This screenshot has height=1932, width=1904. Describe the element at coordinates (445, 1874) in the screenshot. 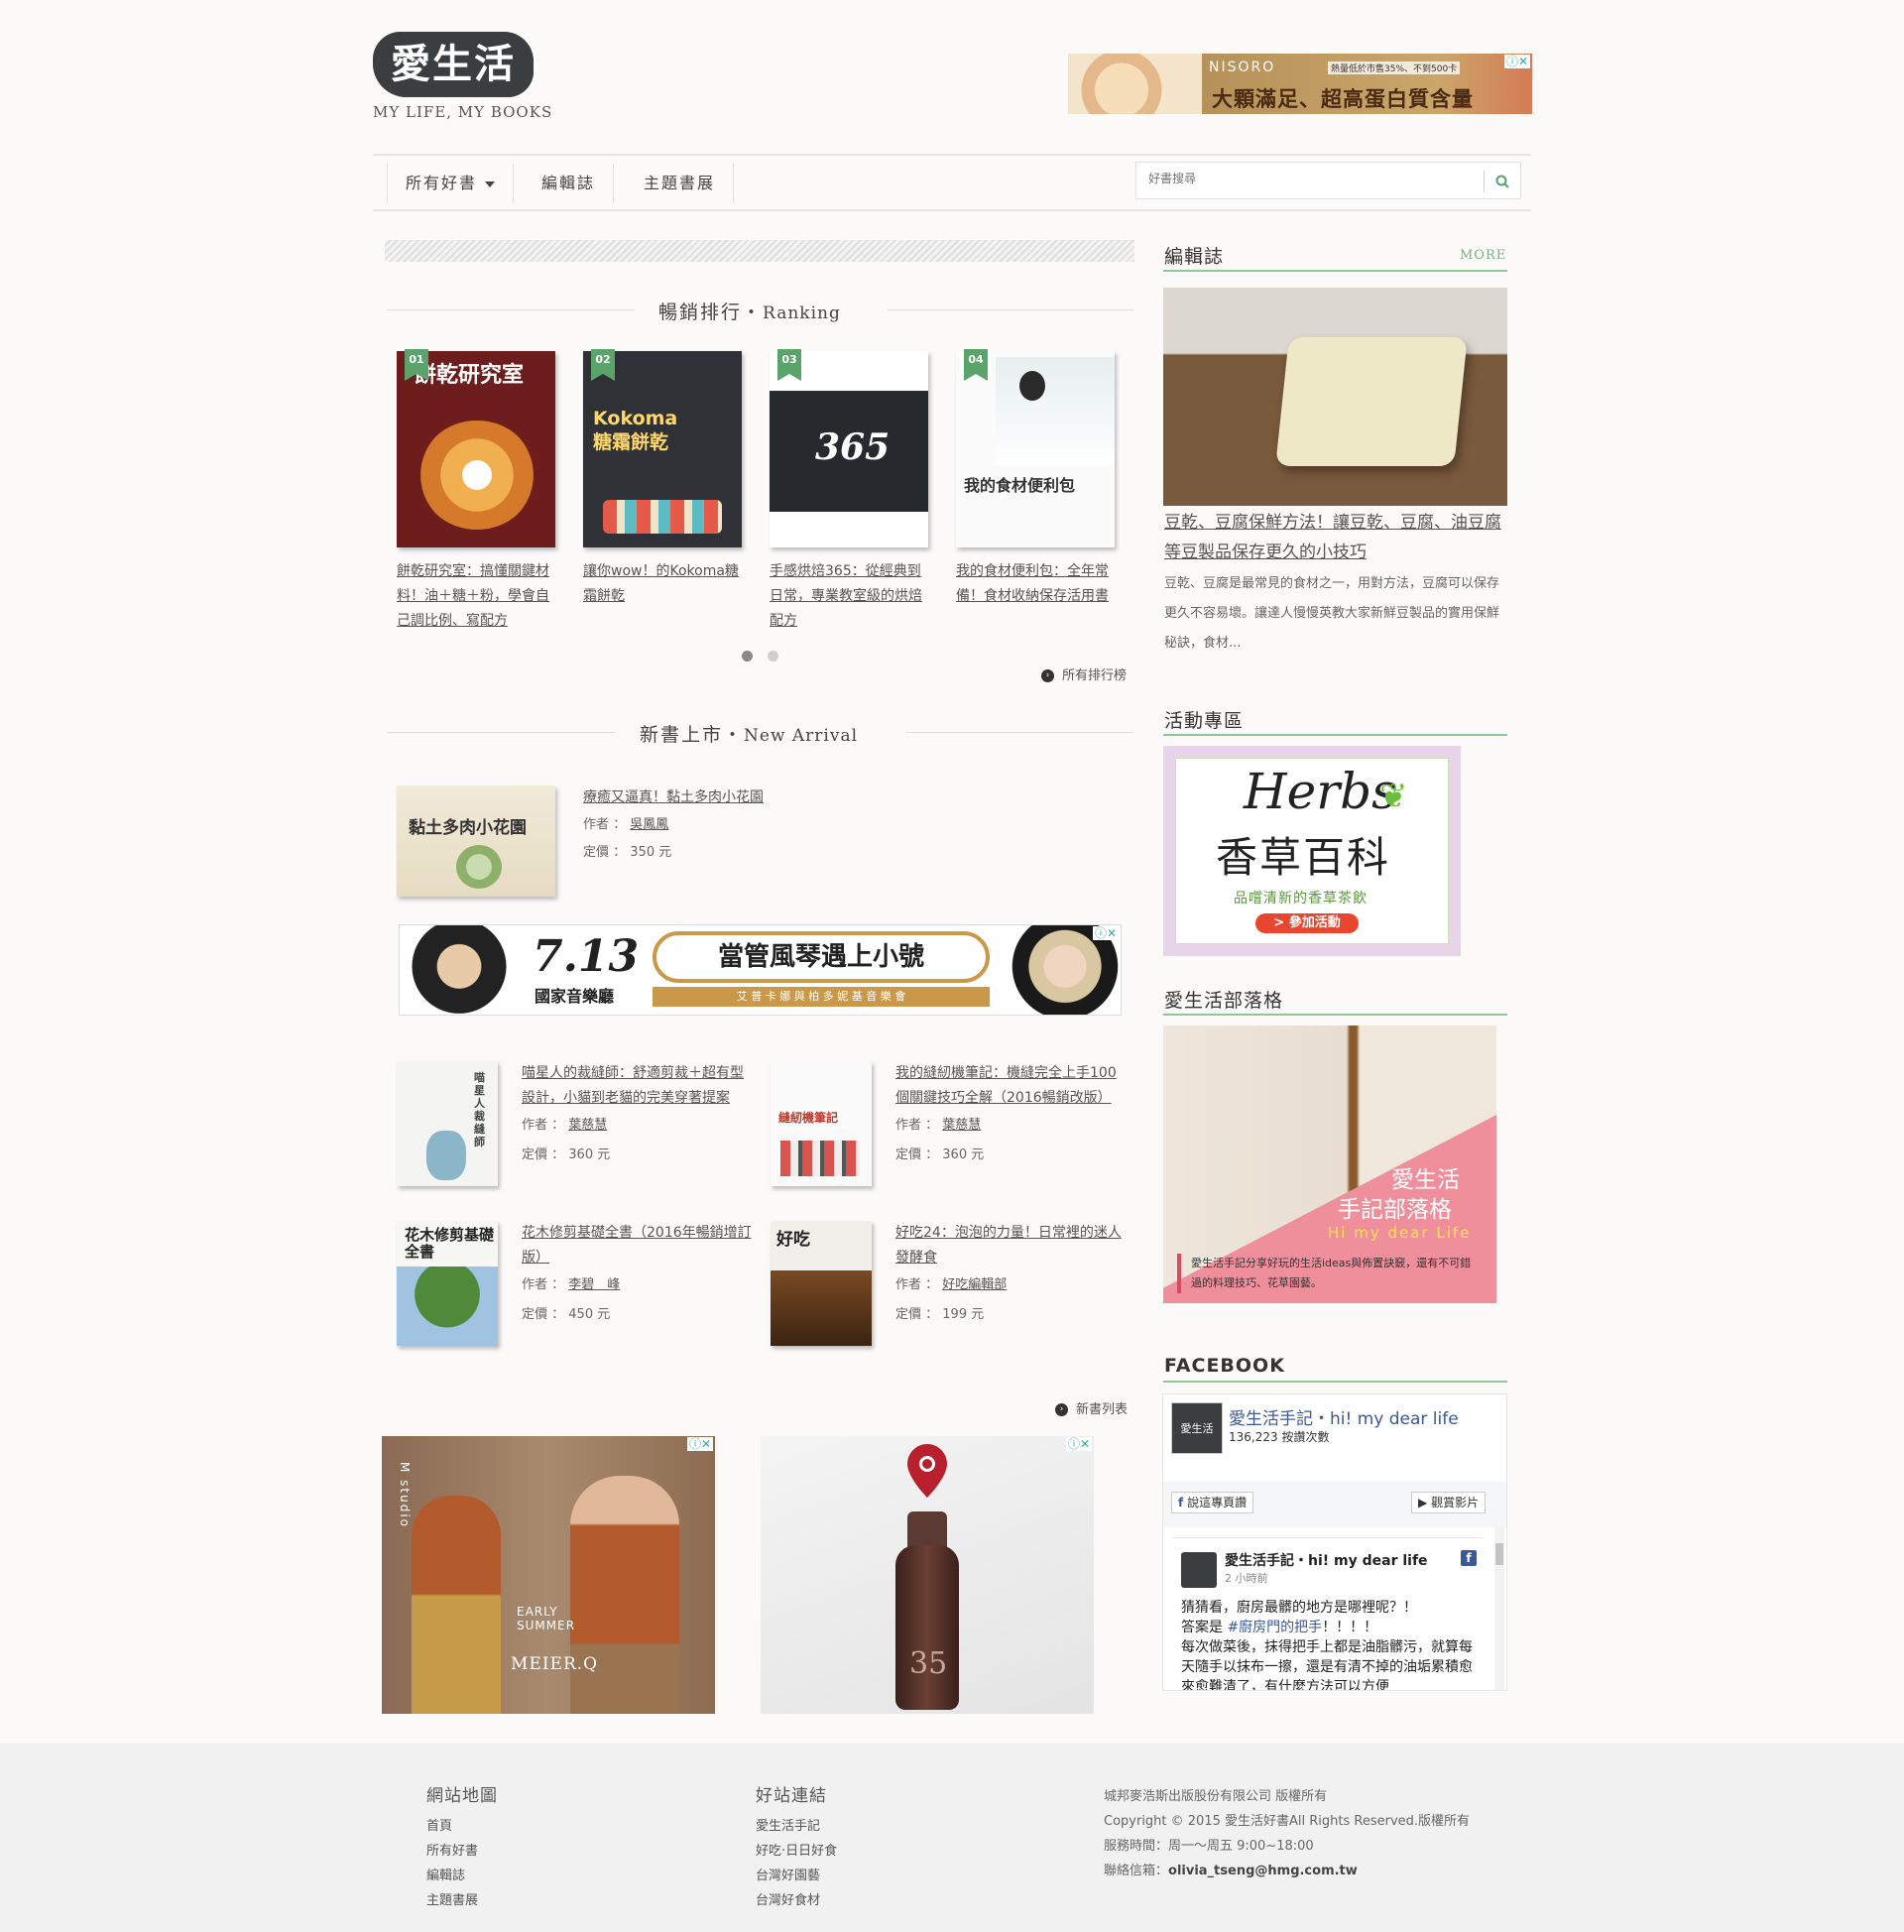

I see `footer-link-magazine: 編輯誌` at that location.